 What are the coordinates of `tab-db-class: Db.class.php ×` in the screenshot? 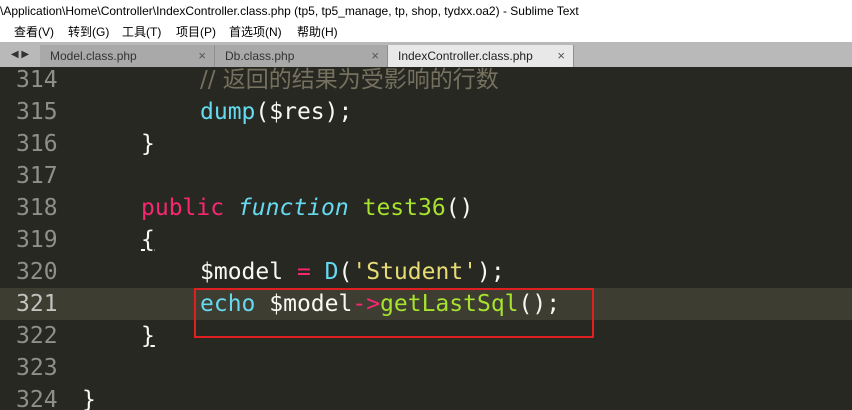 It's located at (301, 56).